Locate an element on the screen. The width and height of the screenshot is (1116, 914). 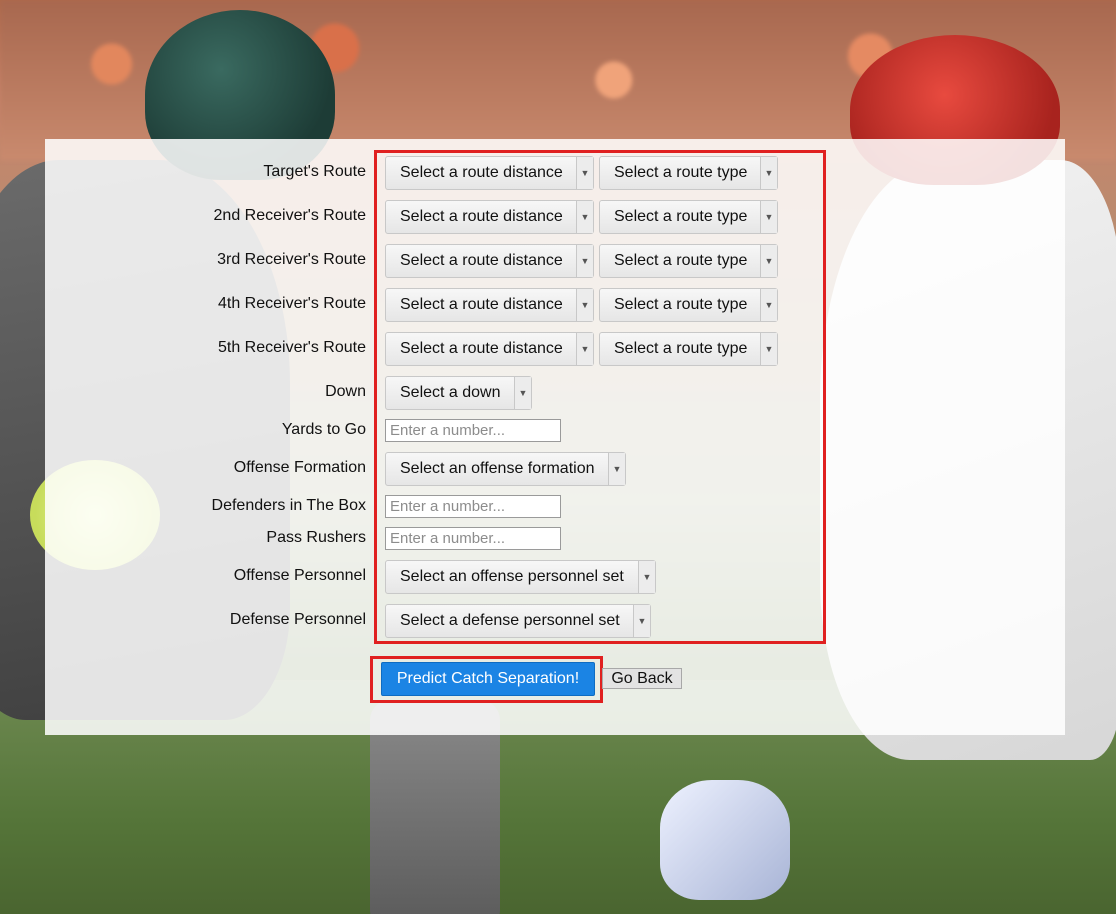
predict-catch-separation-button: Predict Catch Separation! is located at coordinates (488, 679).